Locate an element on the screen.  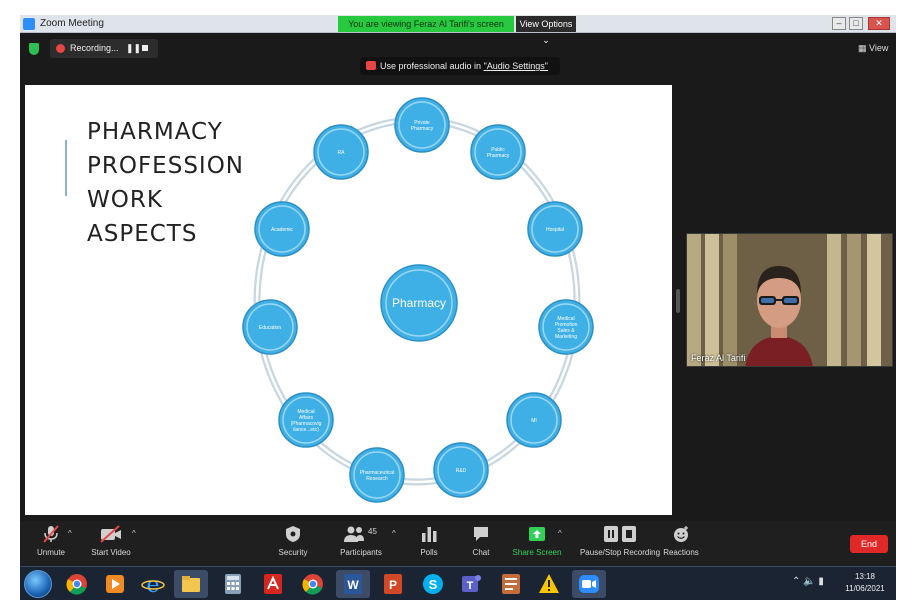
participants-button: 45 Participants is located at coordinates (361, 541).